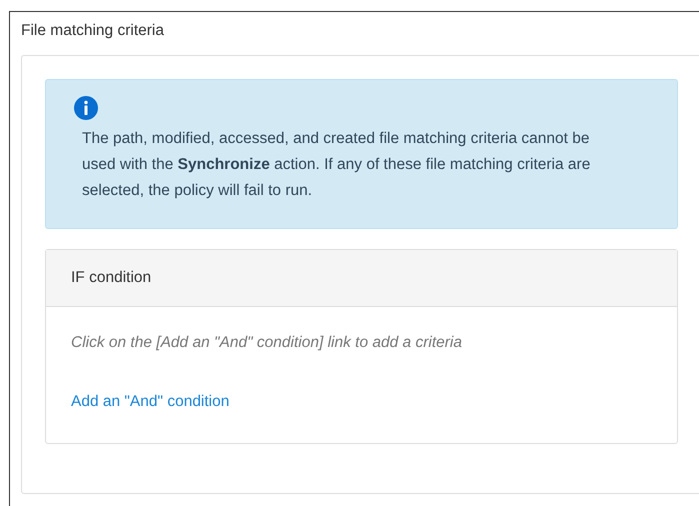 This screenshot has width=699, height=506. I want to click on panel-title: IF condition, so click(111, 277).